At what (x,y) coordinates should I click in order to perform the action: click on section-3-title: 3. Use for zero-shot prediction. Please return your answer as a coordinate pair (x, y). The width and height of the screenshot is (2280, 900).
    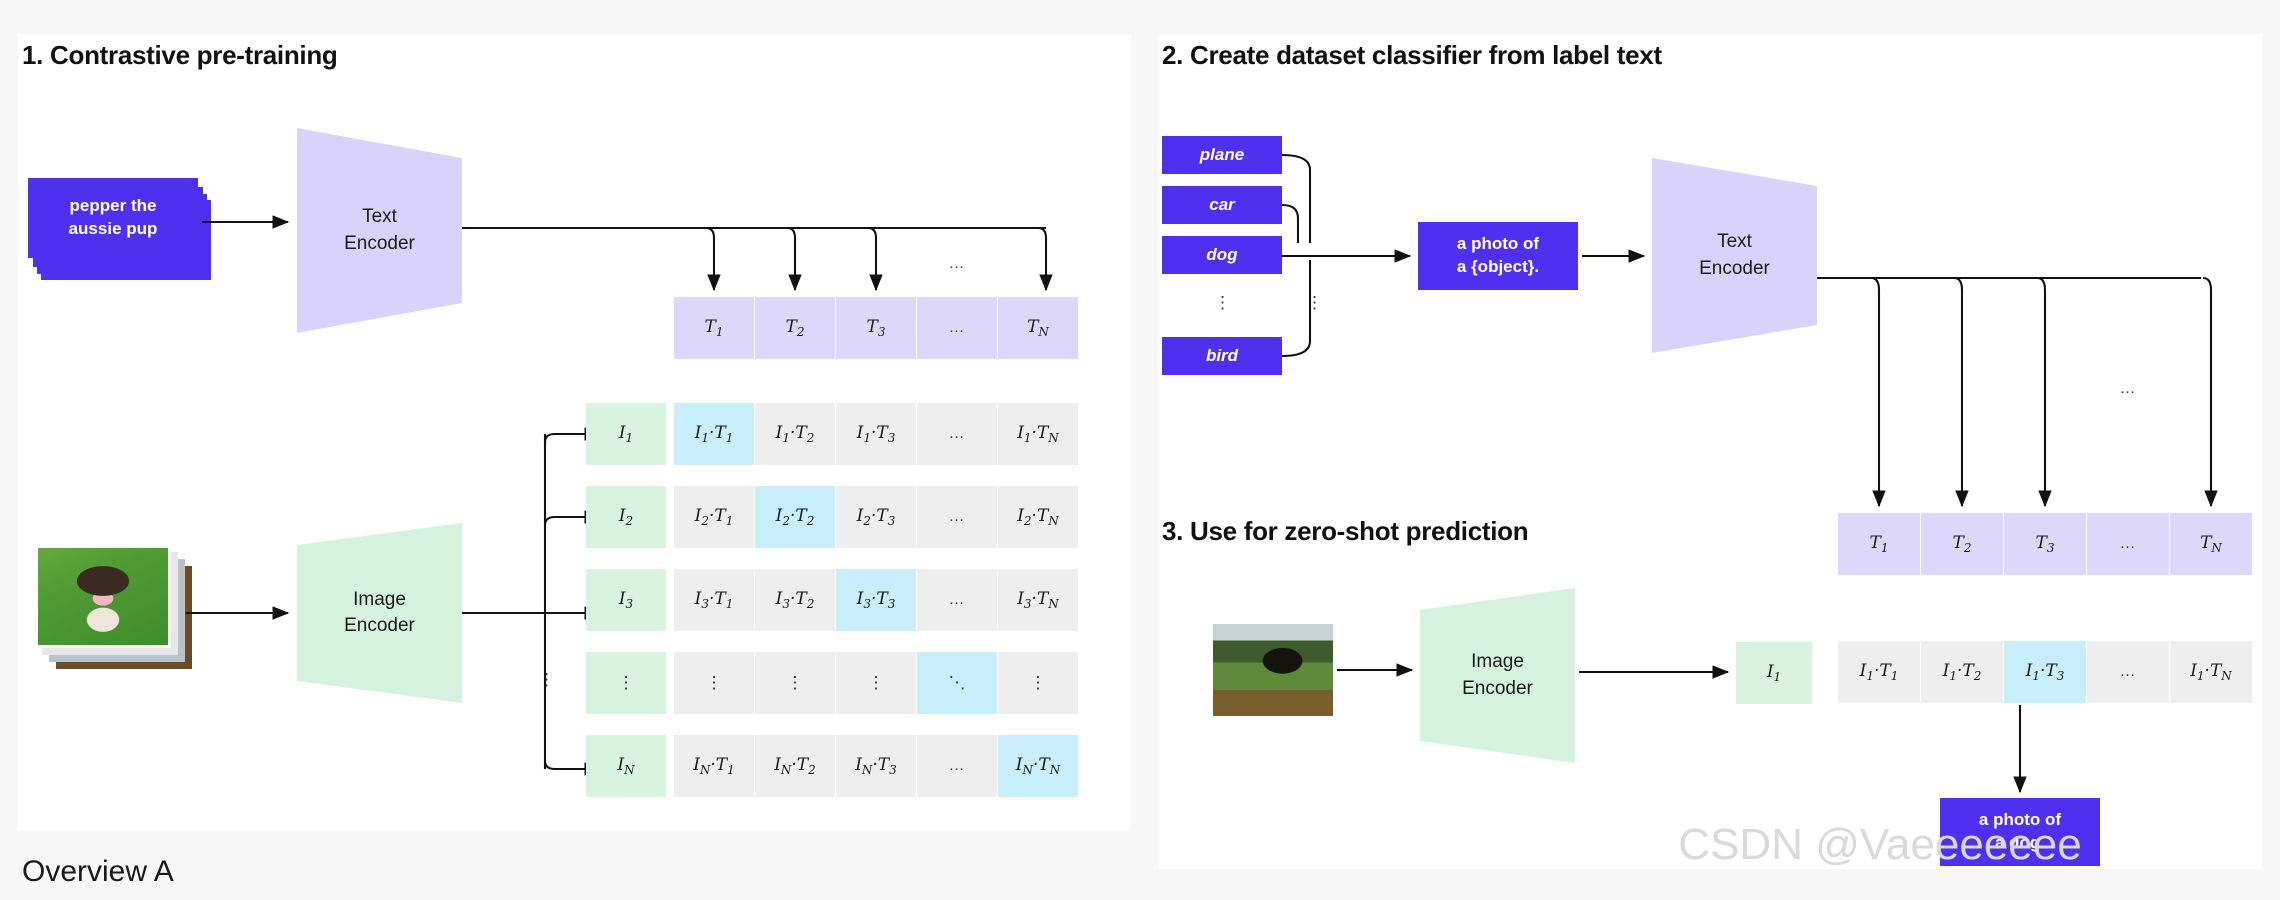
    Looking at the image, I should click on (1345, 531).